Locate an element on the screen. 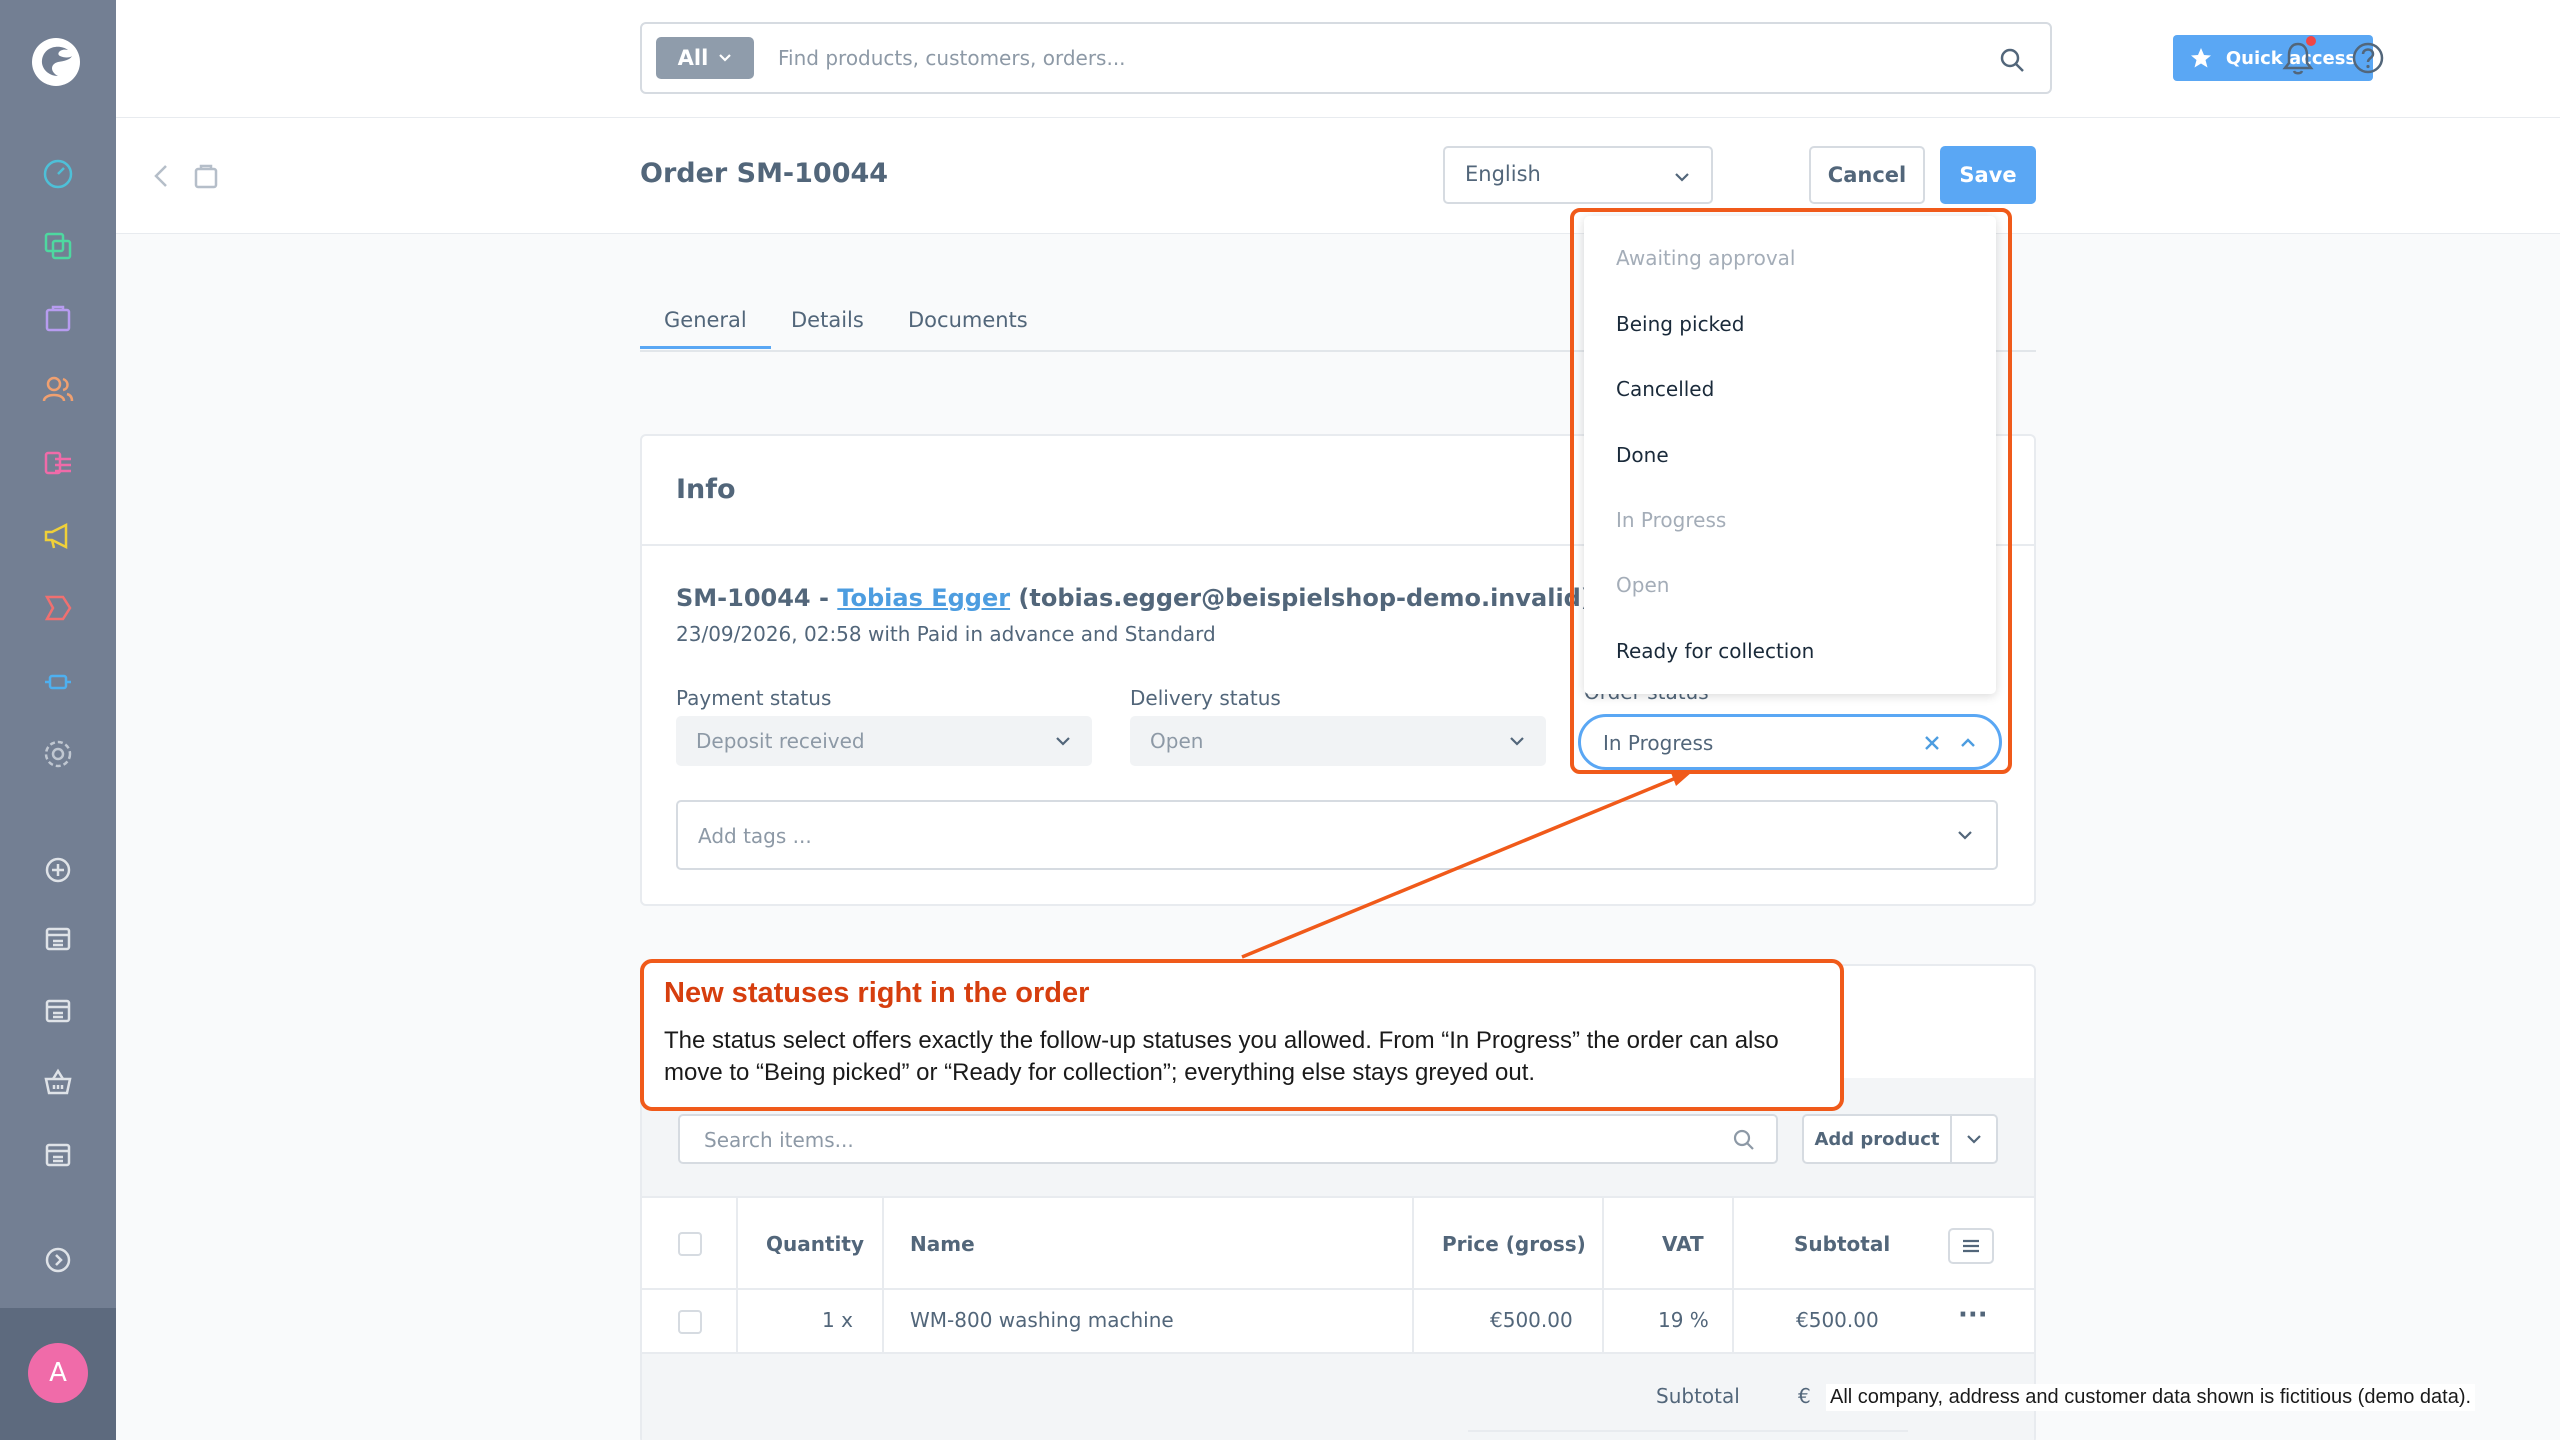 This screenshot has width=2560, height=1440. back-icon is located at coordinates (161, 176).